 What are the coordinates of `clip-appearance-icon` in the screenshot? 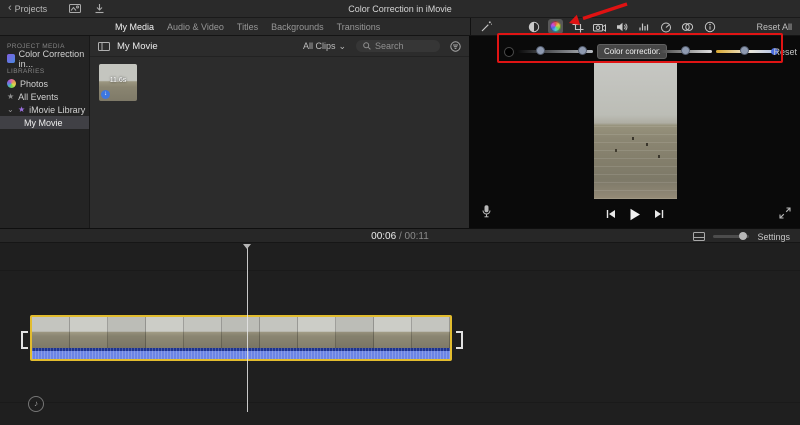 It's located at (699, 236).